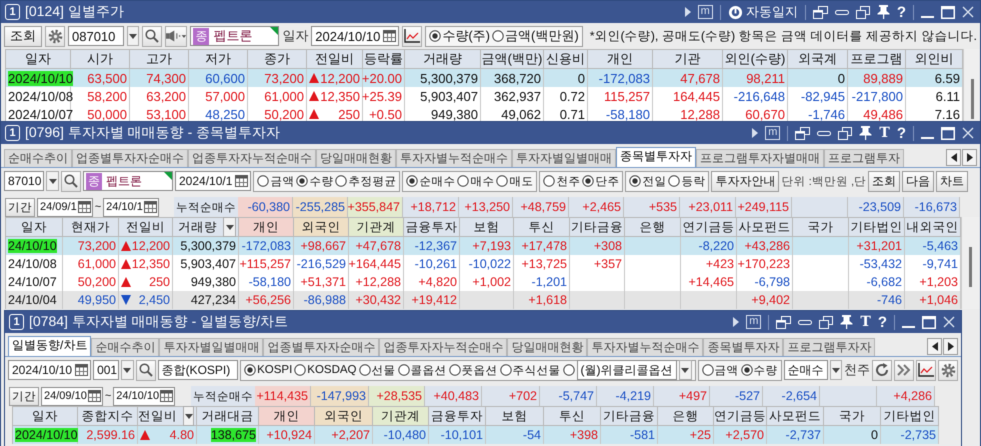 This screenshot has width=981, height=446. Describe the element at coordinates (601, 181) in the screenshot. I see `radio-option: 단주` at that location.